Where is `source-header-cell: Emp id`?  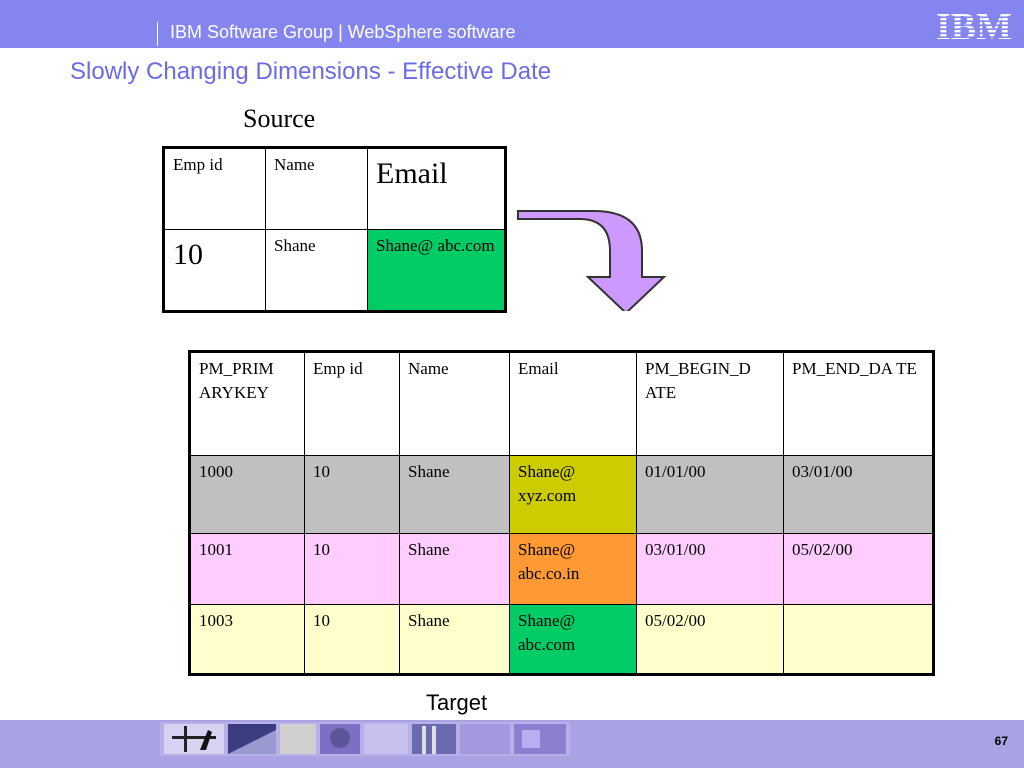 source-header-cell: Emp id is located at coordinates (214, 188).